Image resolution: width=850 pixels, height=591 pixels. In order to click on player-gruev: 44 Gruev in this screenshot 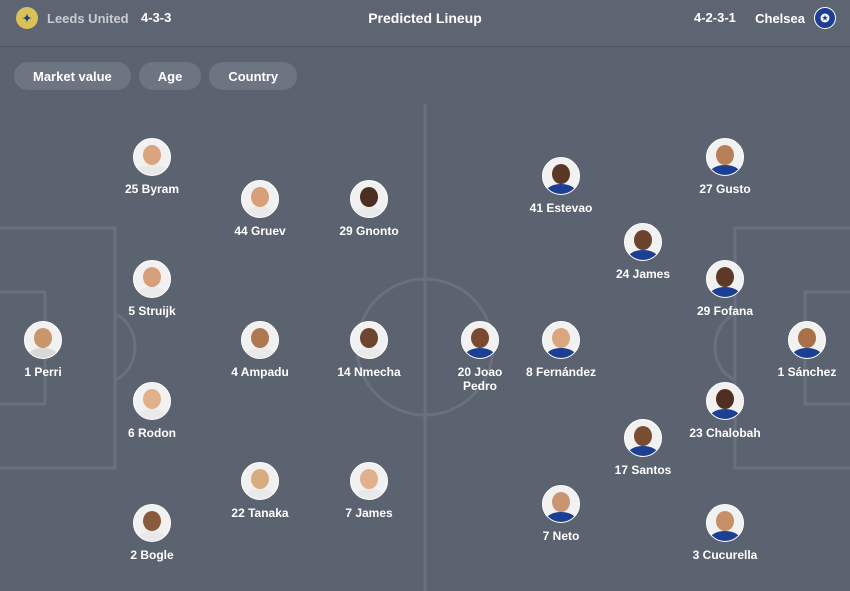, I will do `click(260, 209)`.